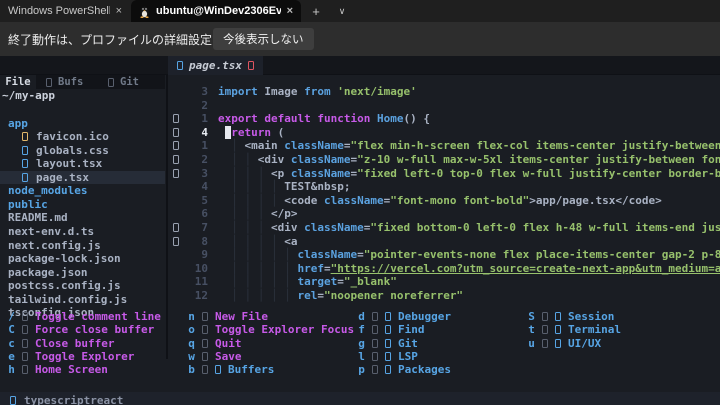  I want to click on whichkey-item-packages: p Packages, so click(404, 369).